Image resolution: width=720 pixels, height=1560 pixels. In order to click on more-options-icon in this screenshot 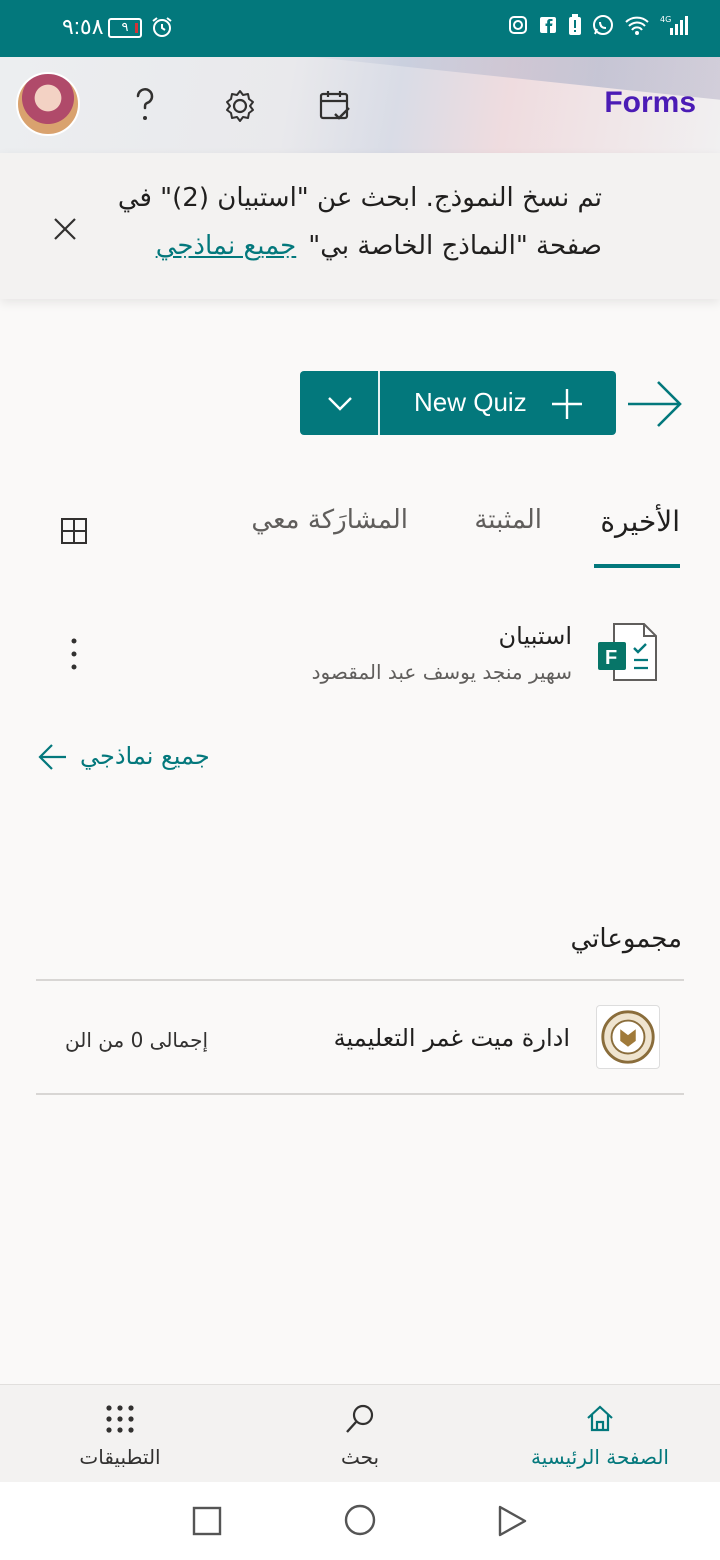, I will do `click(74, 654)`.